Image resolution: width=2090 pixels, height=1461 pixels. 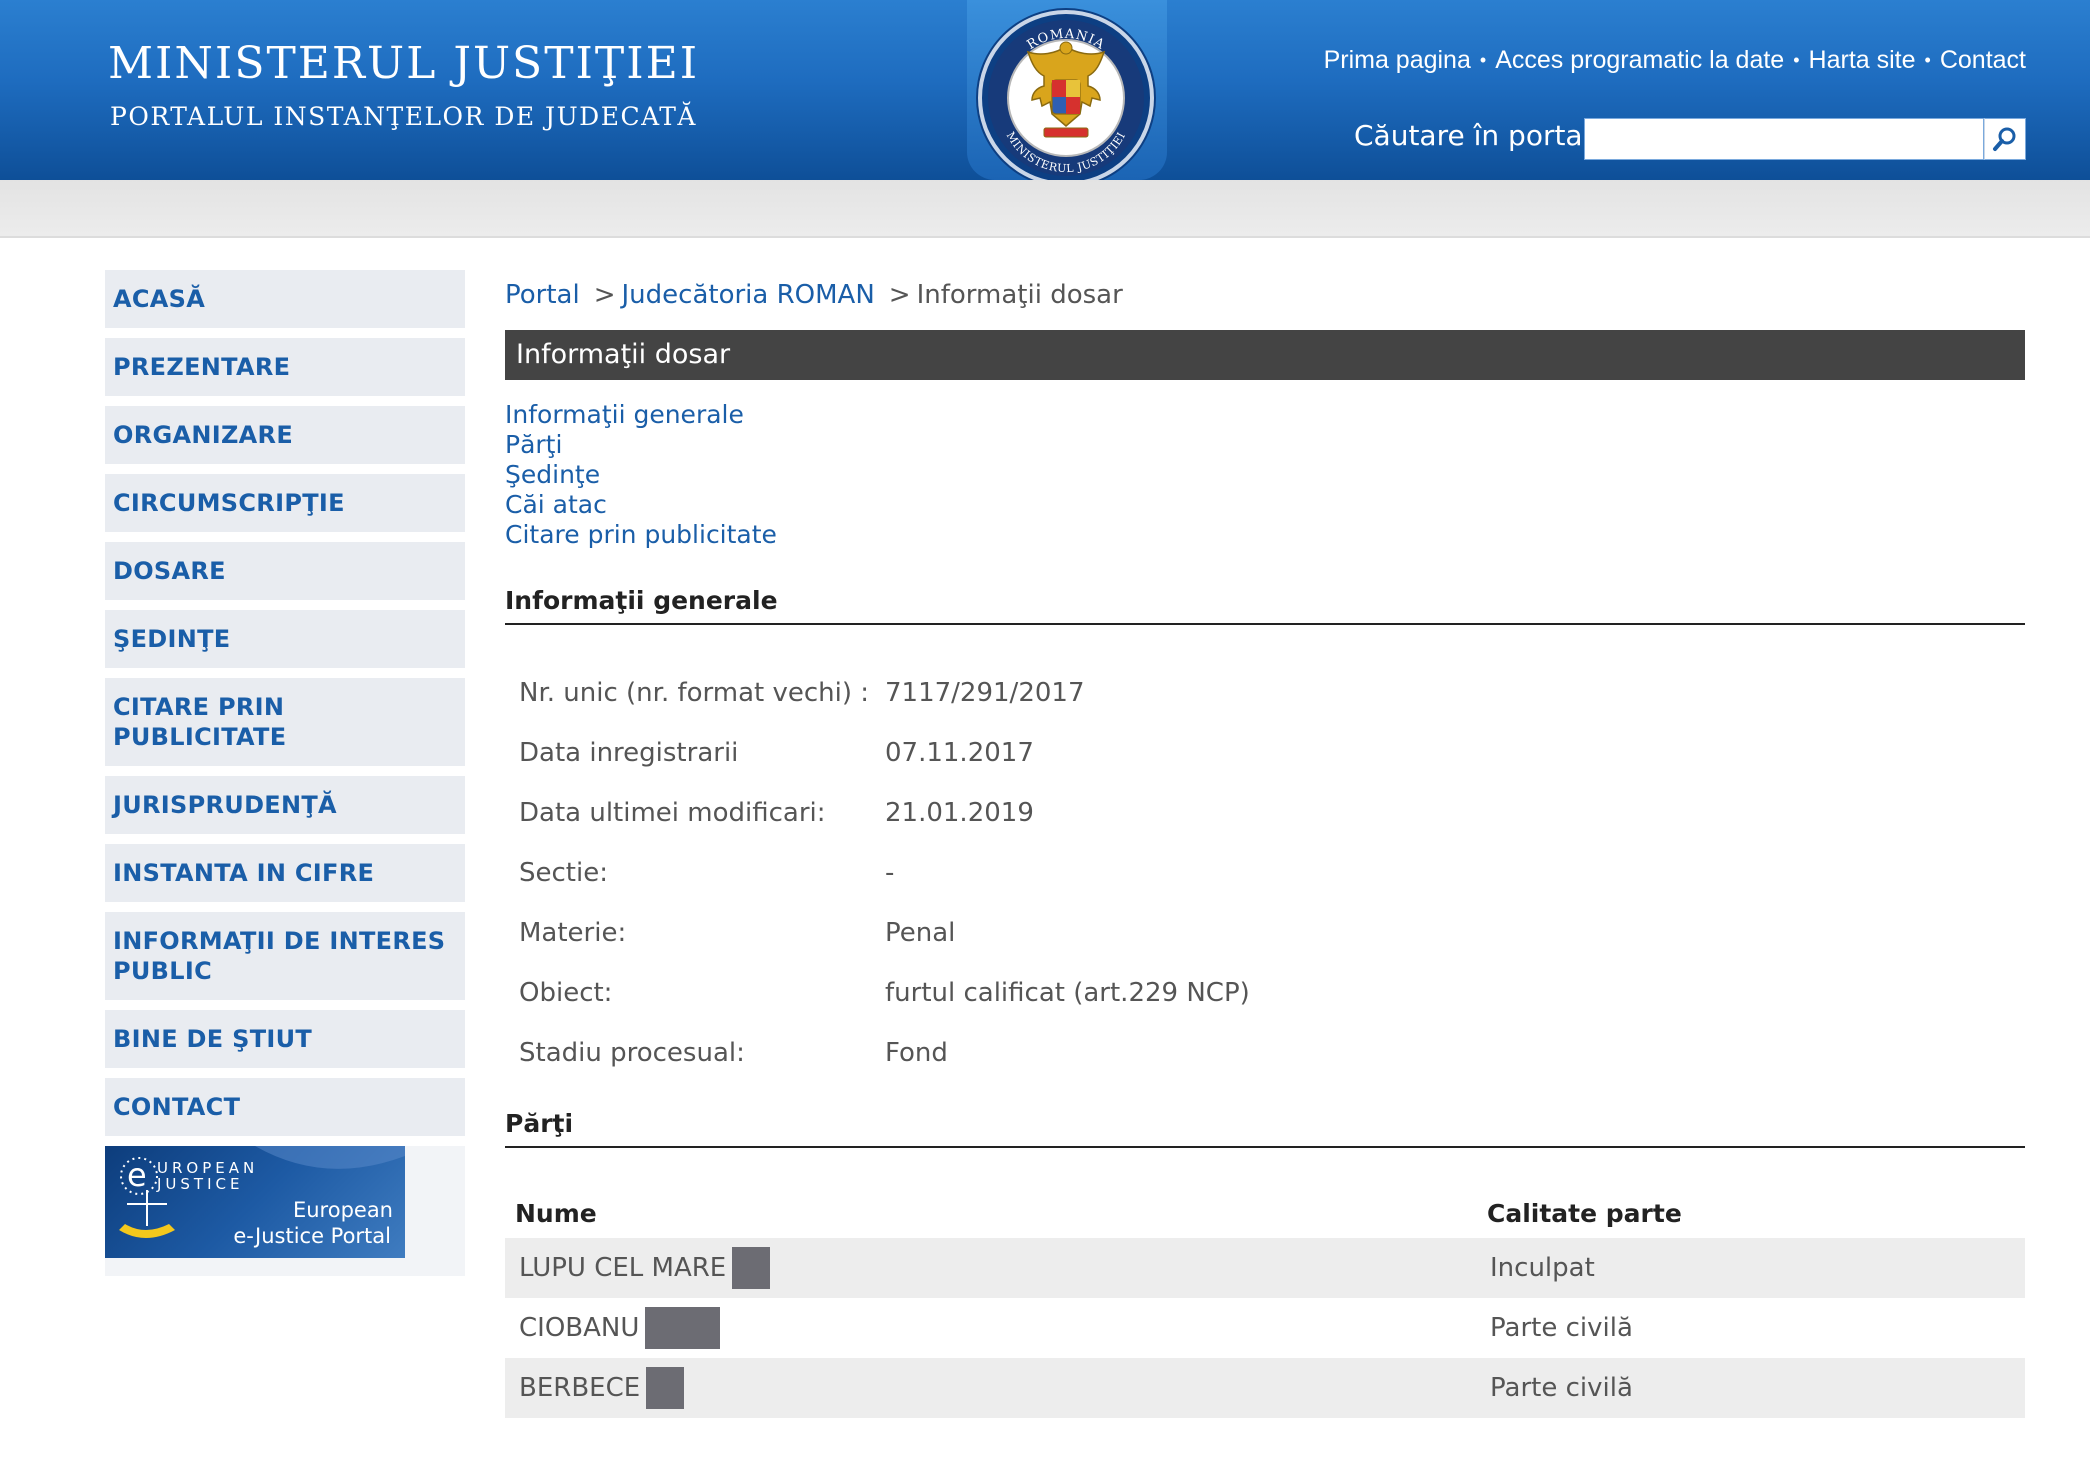 What do you see at coordinates (1265, 605) in the screenshot?
I see `section-heading-informatii-generale: Informaţii generale` at bounding box center [1265, 605].